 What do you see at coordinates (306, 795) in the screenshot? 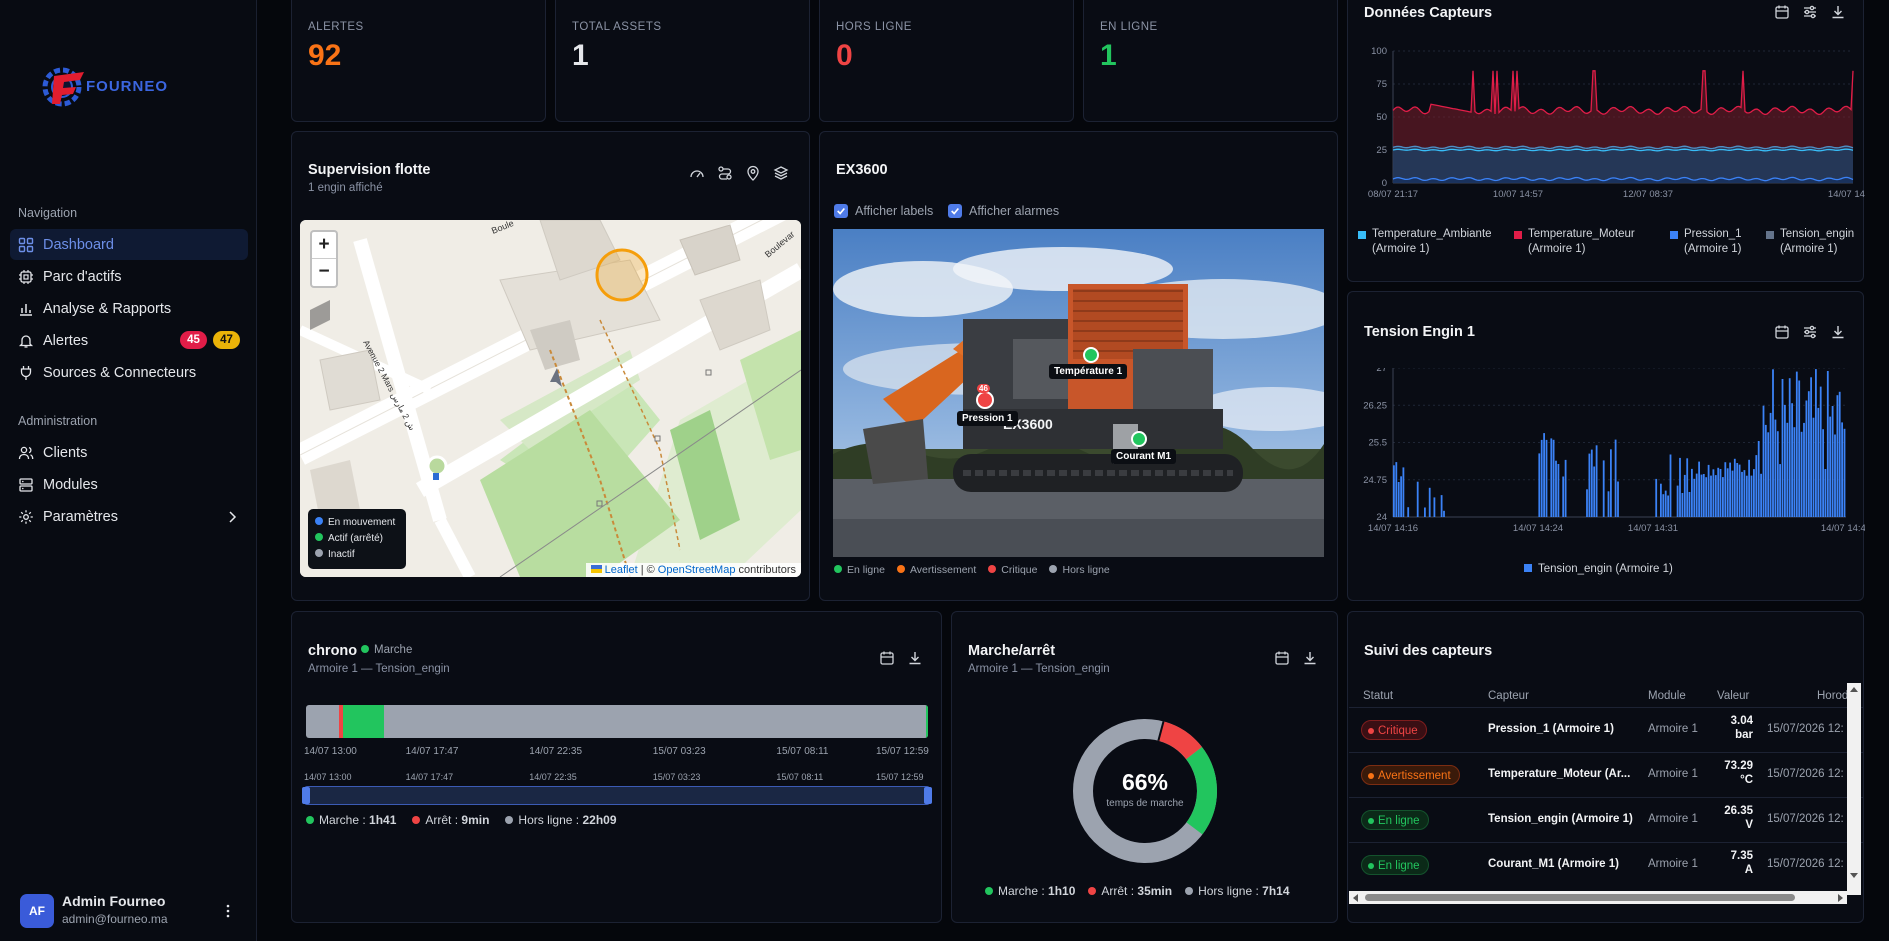
I see `brush-handle-left` at bounding box center [306, 795].